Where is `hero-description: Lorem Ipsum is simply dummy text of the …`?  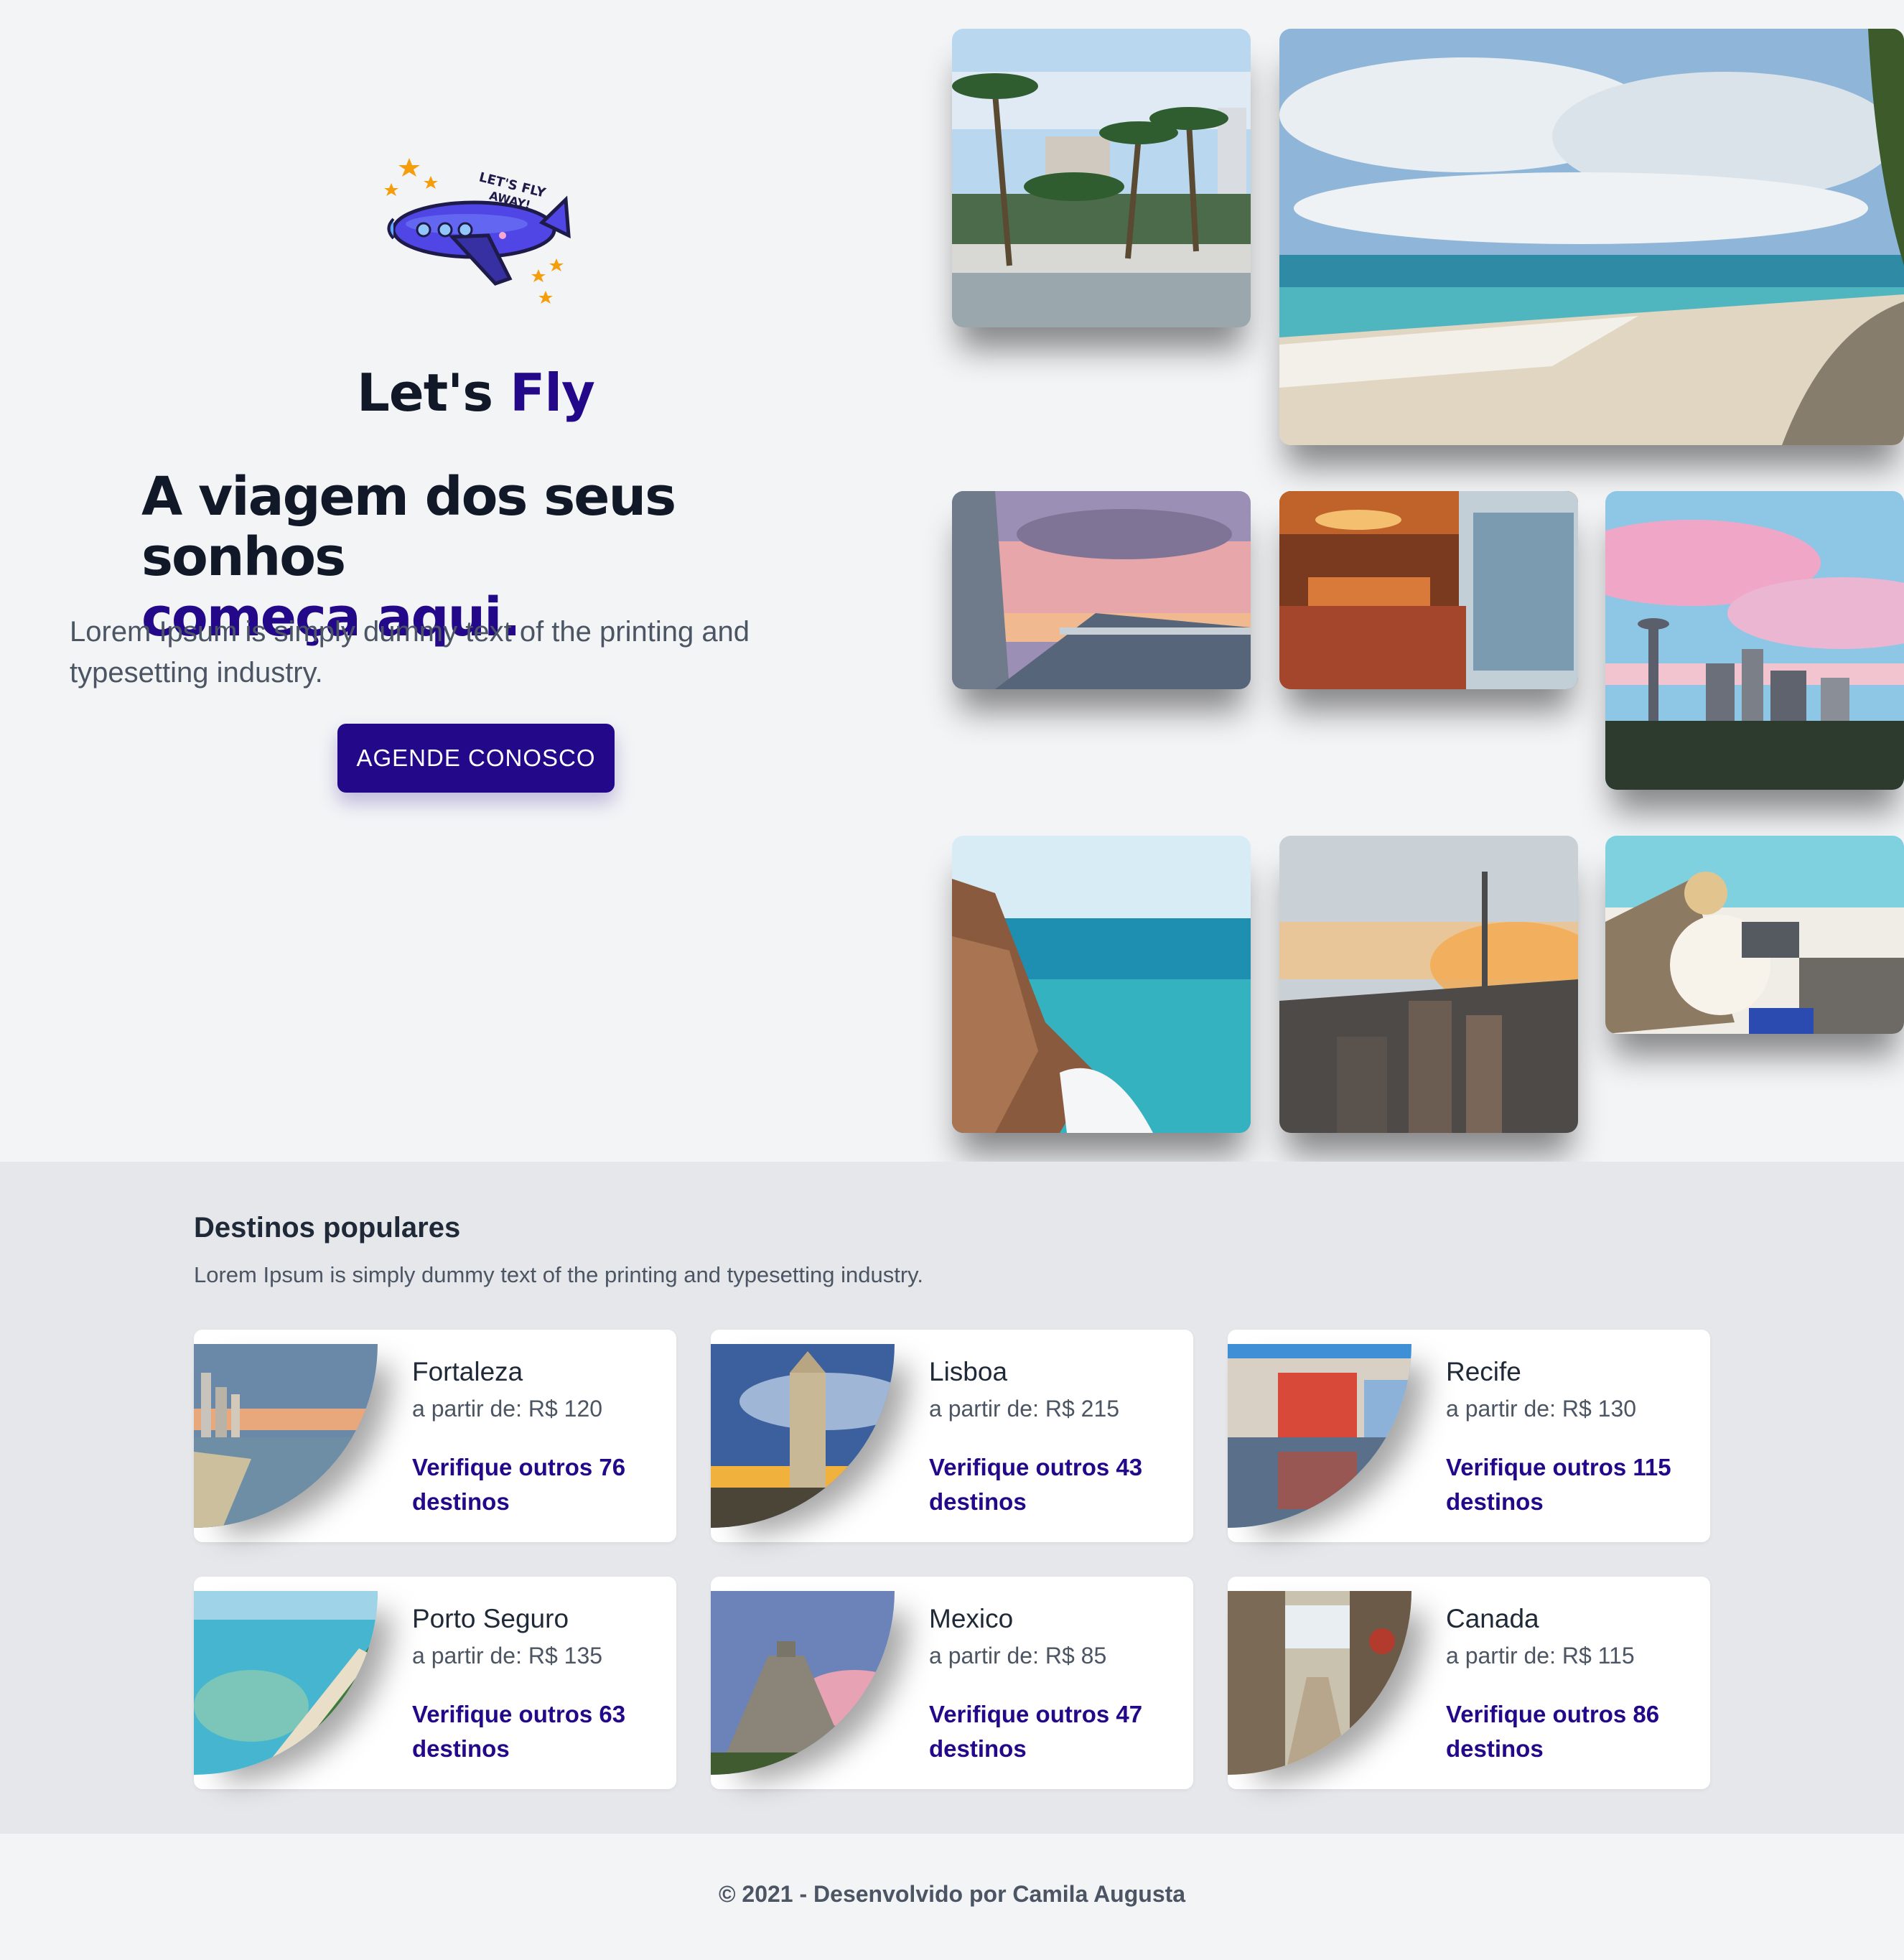
hero-description: Lorem Ipsum is simply dummy text of the … is located at coordinates (410, 652).